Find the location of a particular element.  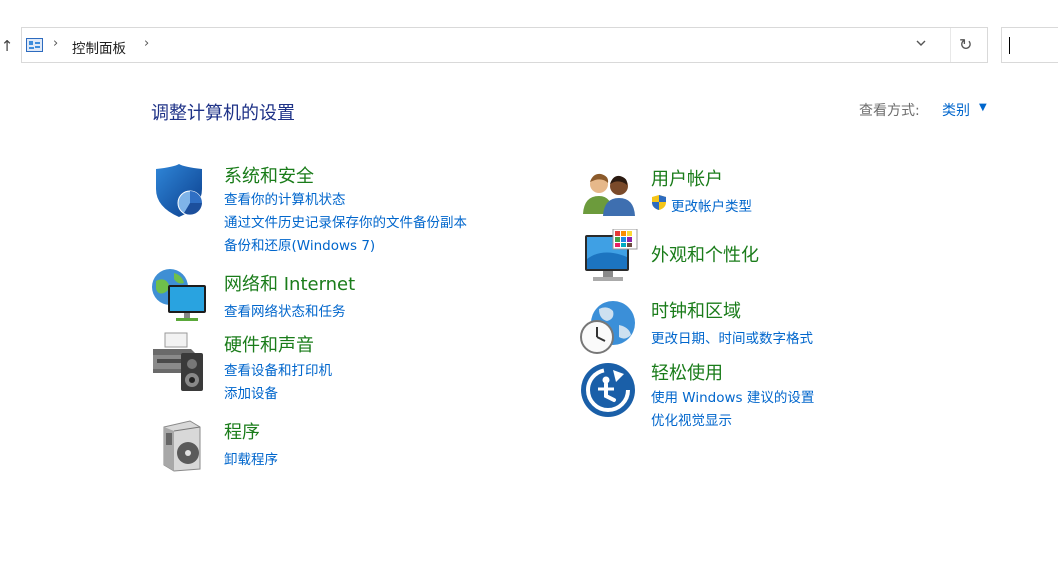

shield-icon is located at coordinates (180, 193).